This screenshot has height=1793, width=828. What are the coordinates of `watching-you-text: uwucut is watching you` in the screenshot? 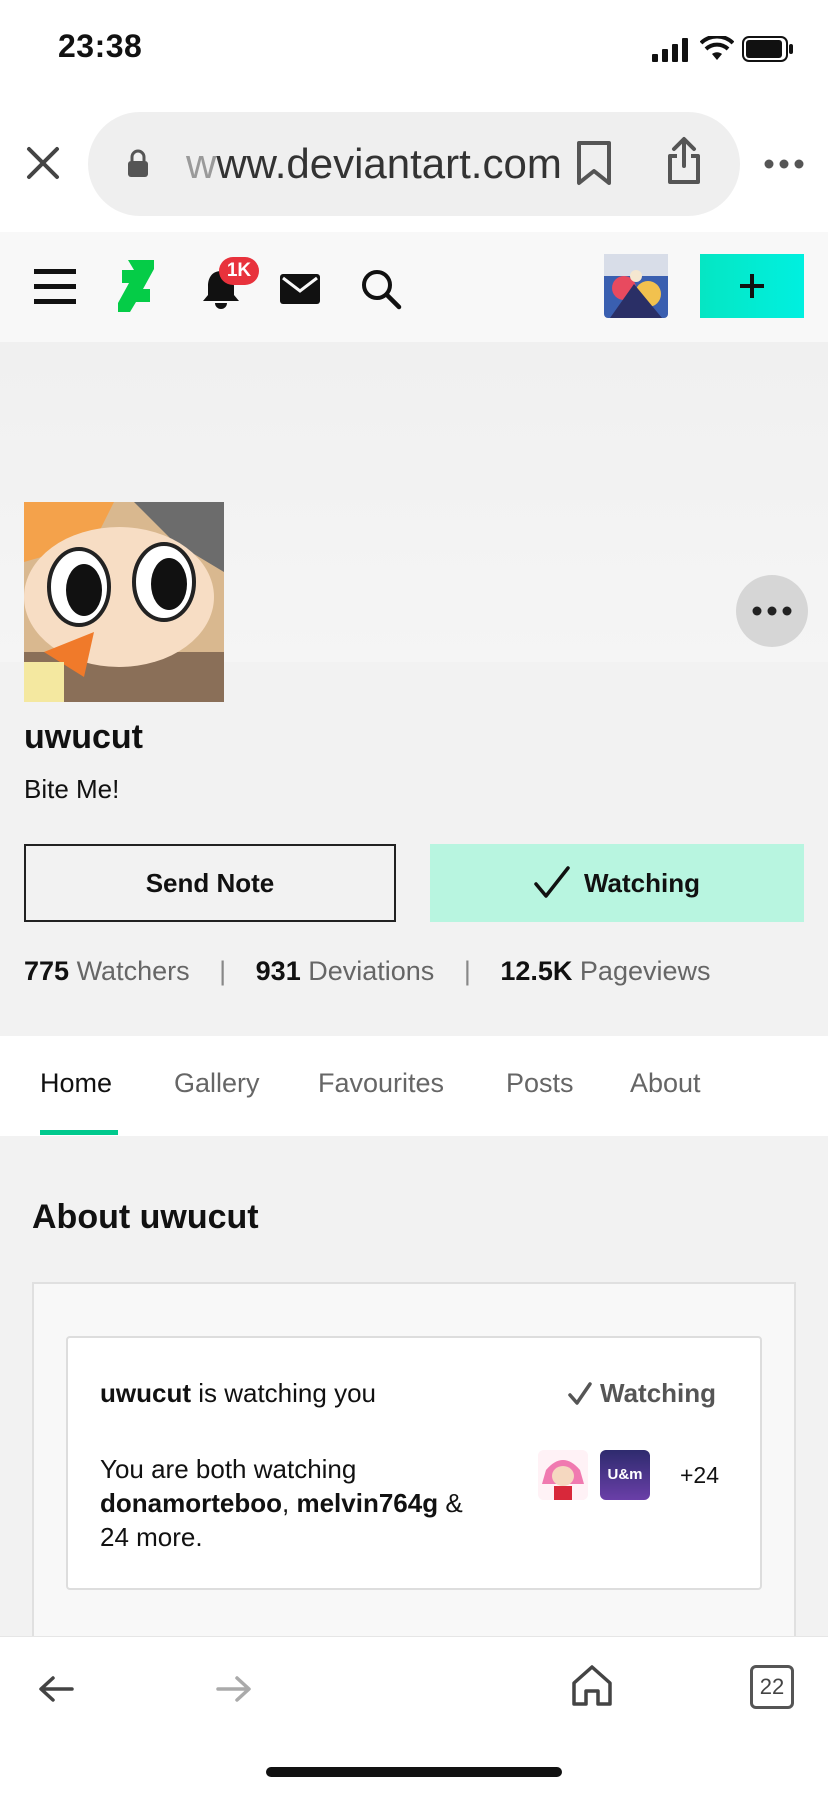 It's located at (238, 1393).